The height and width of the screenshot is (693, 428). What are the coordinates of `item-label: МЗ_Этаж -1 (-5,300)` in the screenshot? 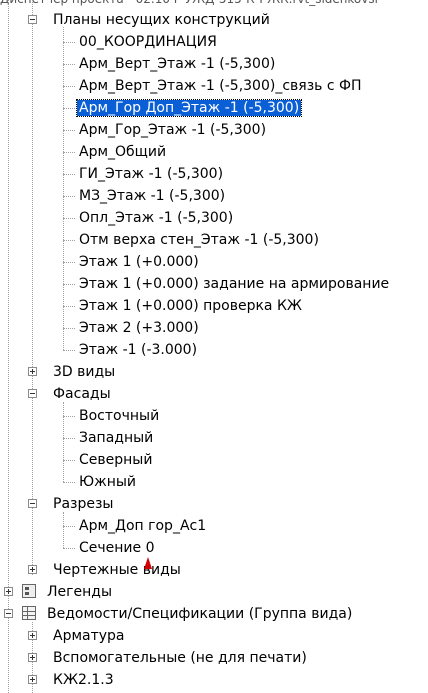 It's located at (152, 196).